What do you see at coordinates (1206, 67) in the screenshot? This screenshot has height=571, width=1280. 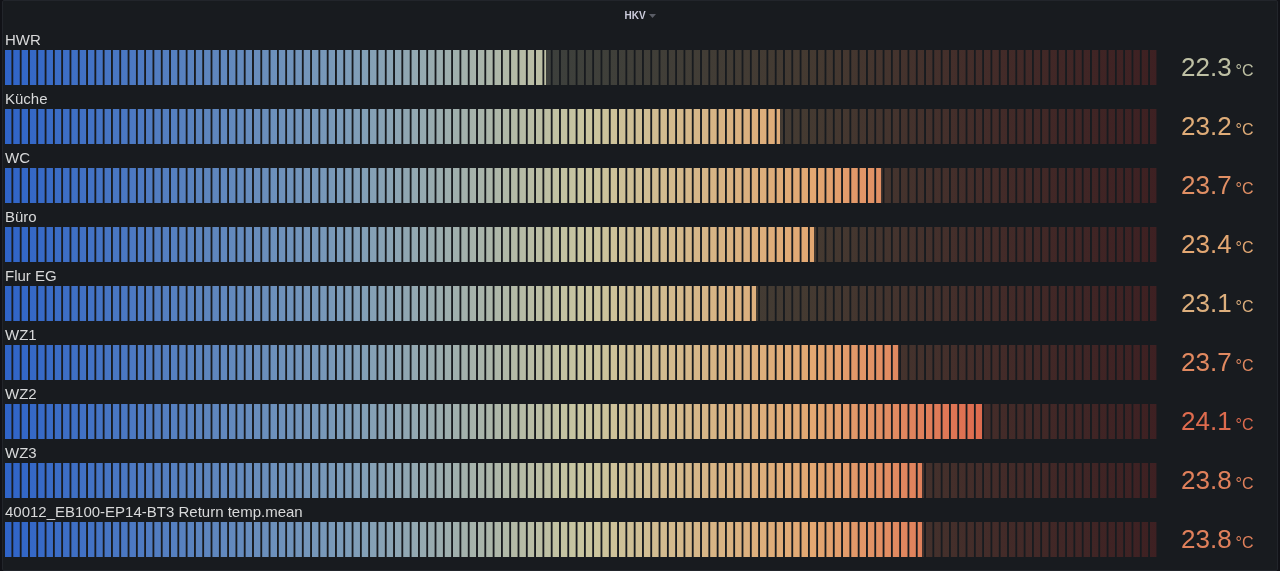 I see `gauge-value: 22.3` at bounding box center [1206, 67].